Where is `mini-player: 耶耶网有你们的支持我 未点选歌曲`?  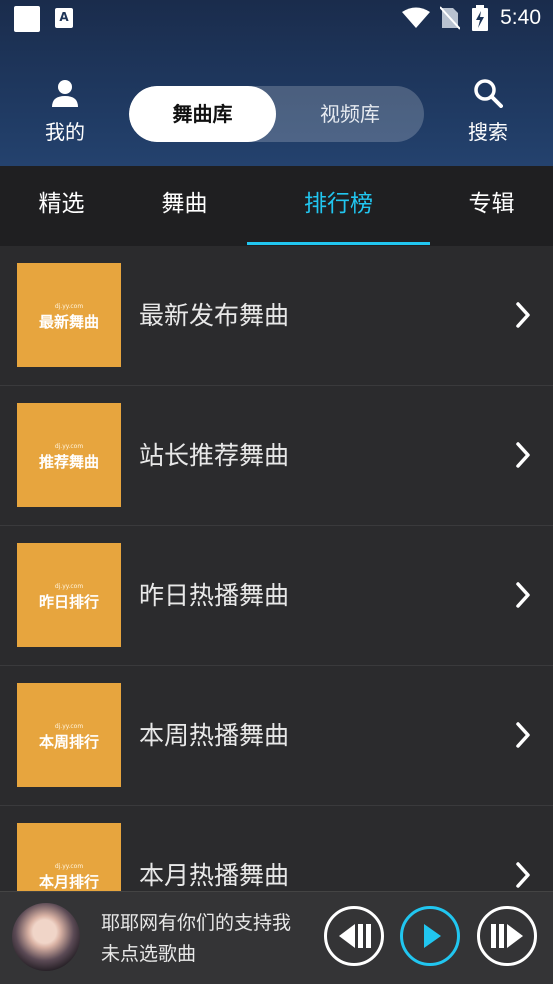 mini-player: 耶耶网有你们的支持我 未点选歌曲 is located at coordinates (276, 937).